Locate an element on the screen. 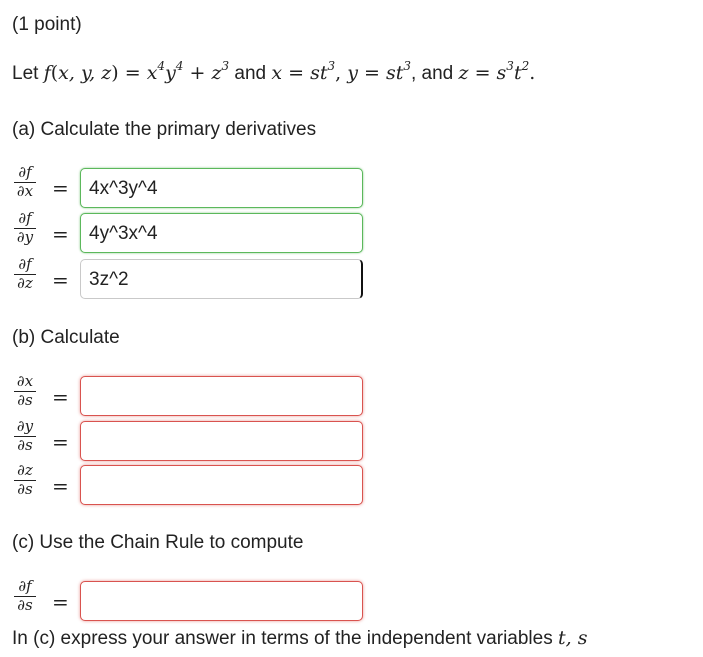 This screenshot has width=703, height=657. df-dx-label: ∂f ∂x is located at coordinates (25, 182).